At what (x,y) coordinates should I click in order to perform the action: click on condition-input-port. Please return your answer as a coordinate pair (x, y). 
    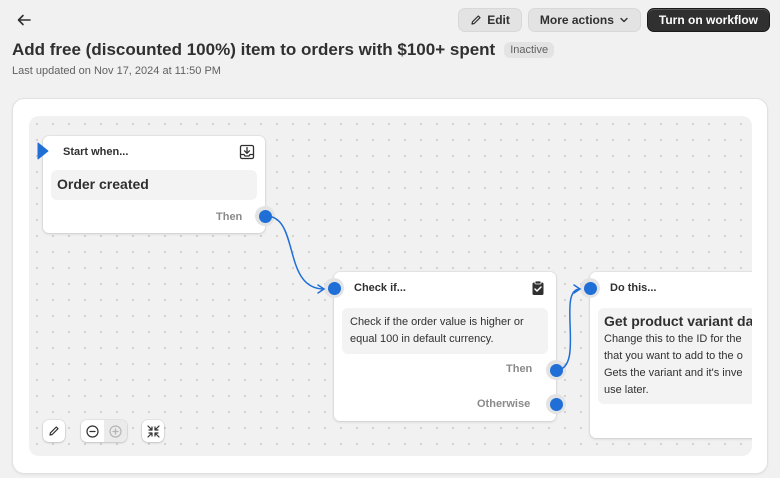
    Looking at the image, I should click on (334, 288).